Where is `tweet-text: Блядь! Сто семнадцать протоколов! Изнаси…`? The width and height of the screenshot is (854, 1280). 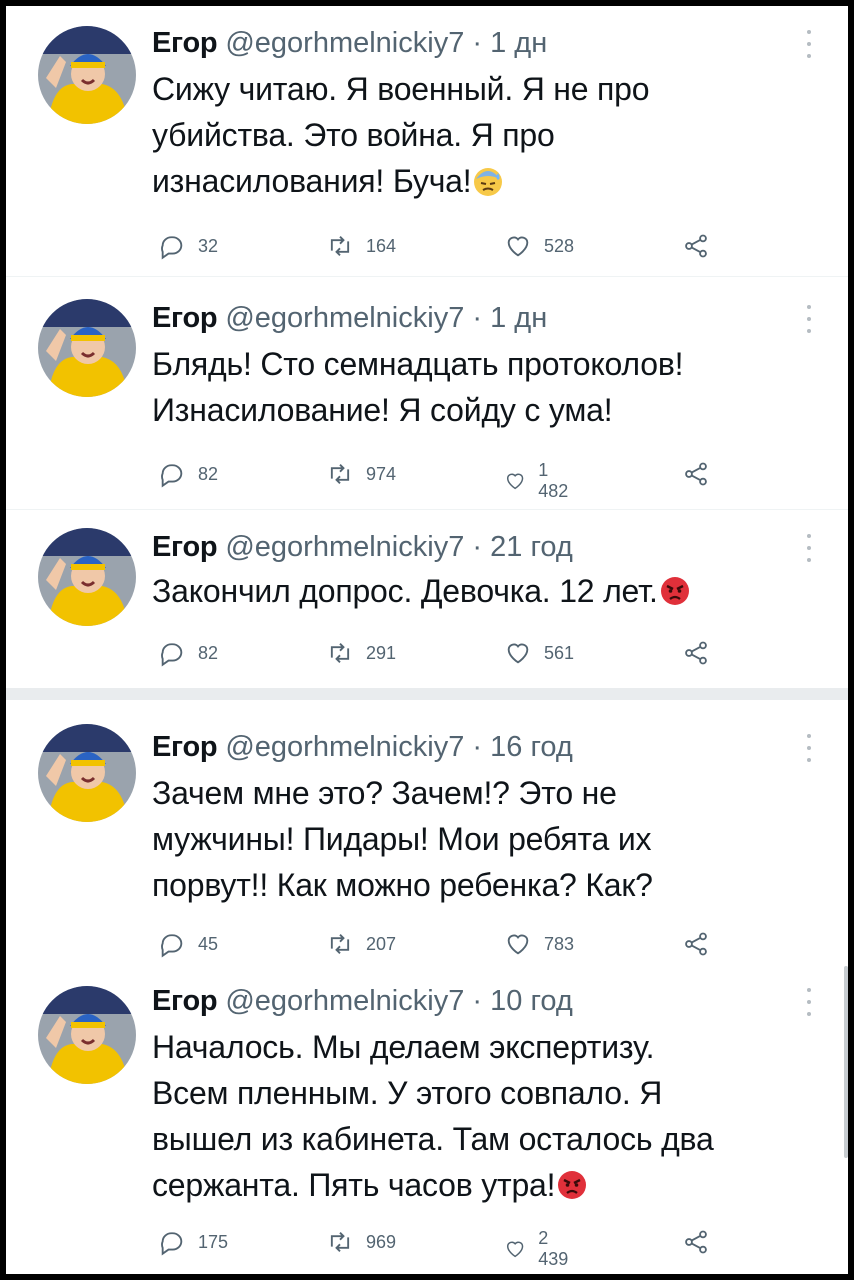
tweet-text: Блядь! Сто семнадцать протоколов! Изнаси… is located at coordinates (492, 387).